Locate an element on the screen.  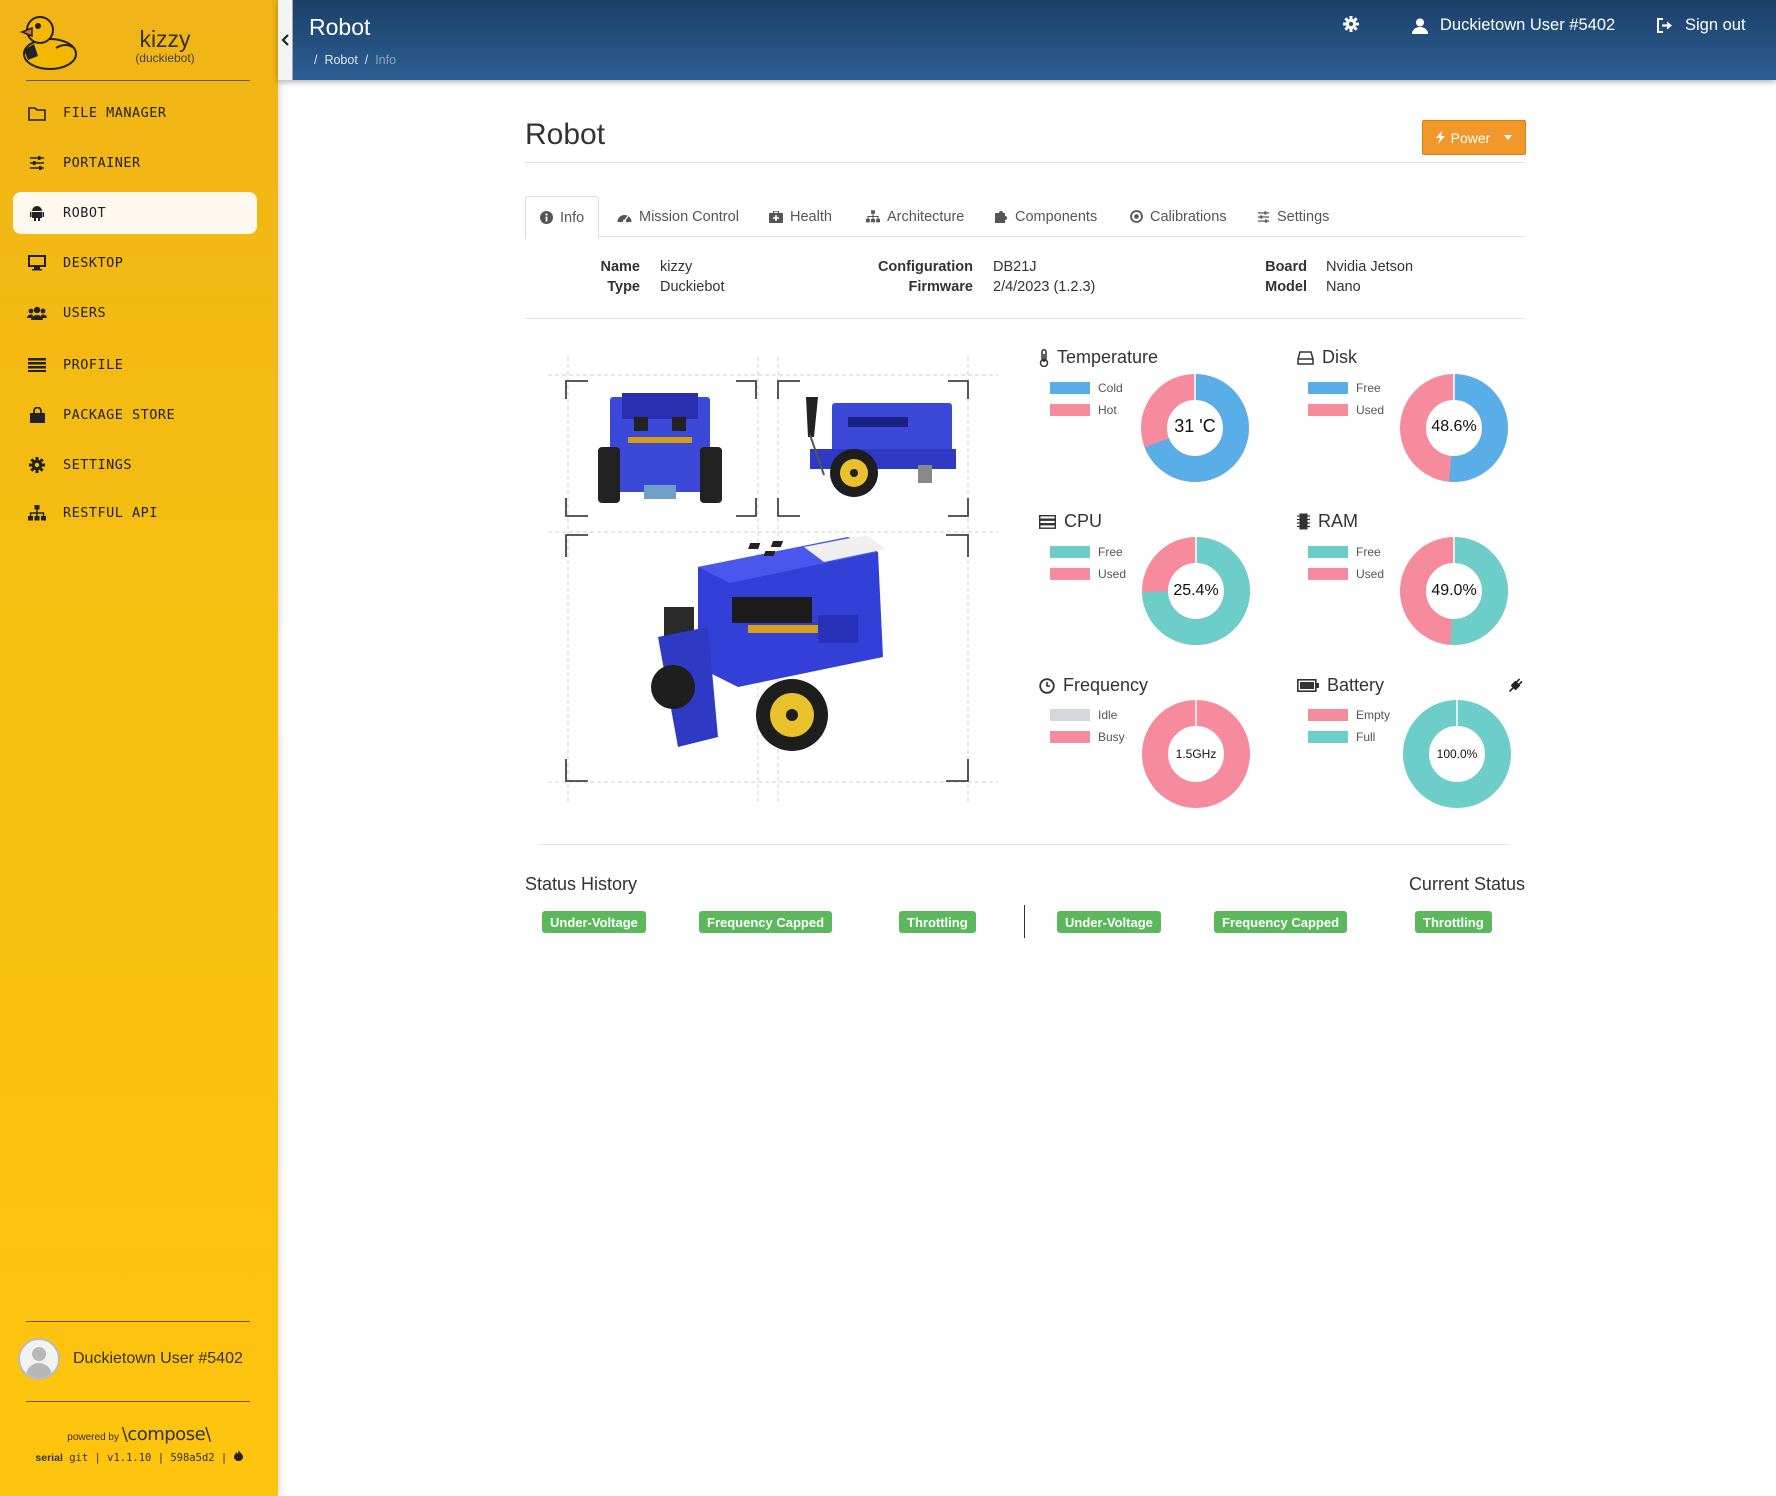
user-icon is located at coordinates (1420, 26).